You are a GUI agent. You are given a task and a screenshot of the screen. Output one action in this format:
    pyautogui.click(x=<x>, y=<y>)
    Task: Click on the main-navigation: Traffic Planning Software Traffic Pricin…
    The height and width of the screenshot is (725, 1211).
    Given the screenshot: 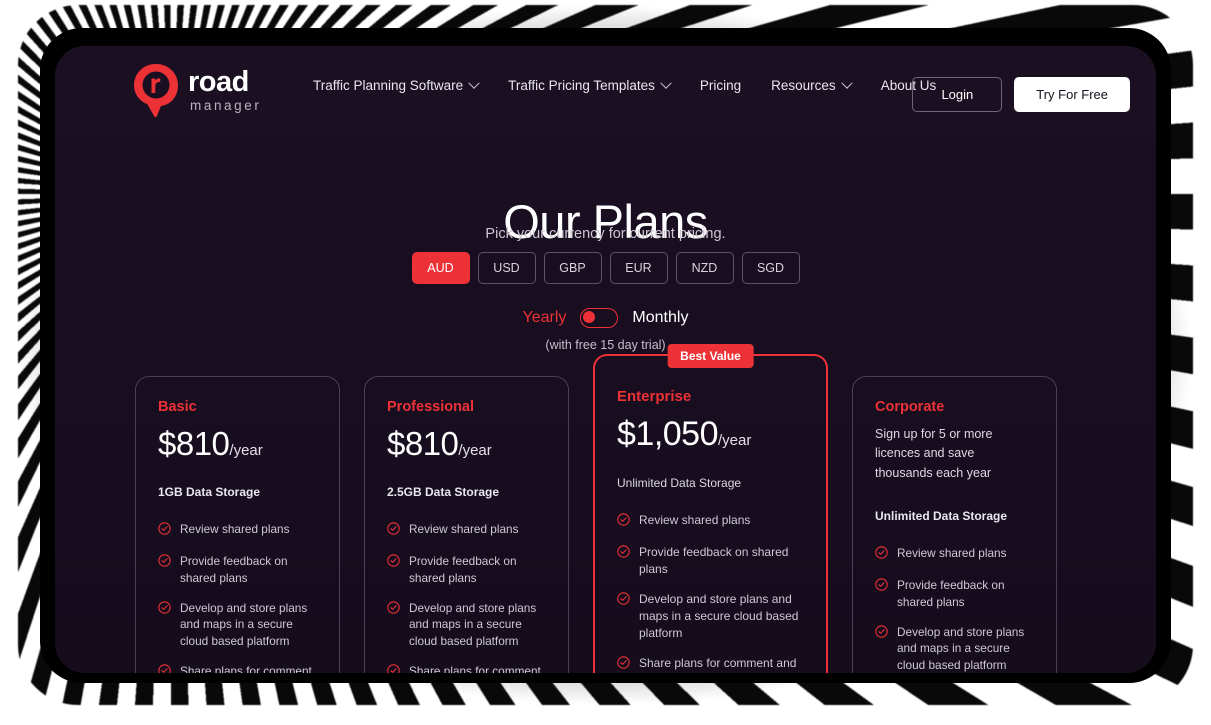 What is the action you would take?
    pyautogui.click(x=624, y=85)
    